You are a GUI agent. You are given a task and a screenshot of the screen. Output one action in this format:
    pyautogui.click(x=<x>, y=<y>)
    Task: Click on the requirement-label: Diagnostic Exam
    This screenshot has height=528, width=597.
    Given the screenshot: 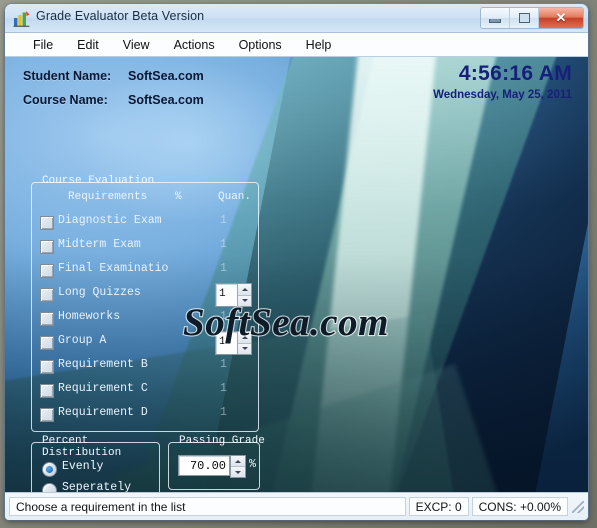 What is the action you would take?
    pyautogui.click(x=110, y=220)
    